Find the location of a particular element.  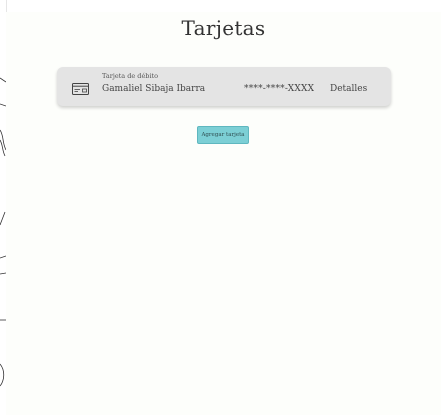

credit-card-icon is located at coordinates (80, 89).